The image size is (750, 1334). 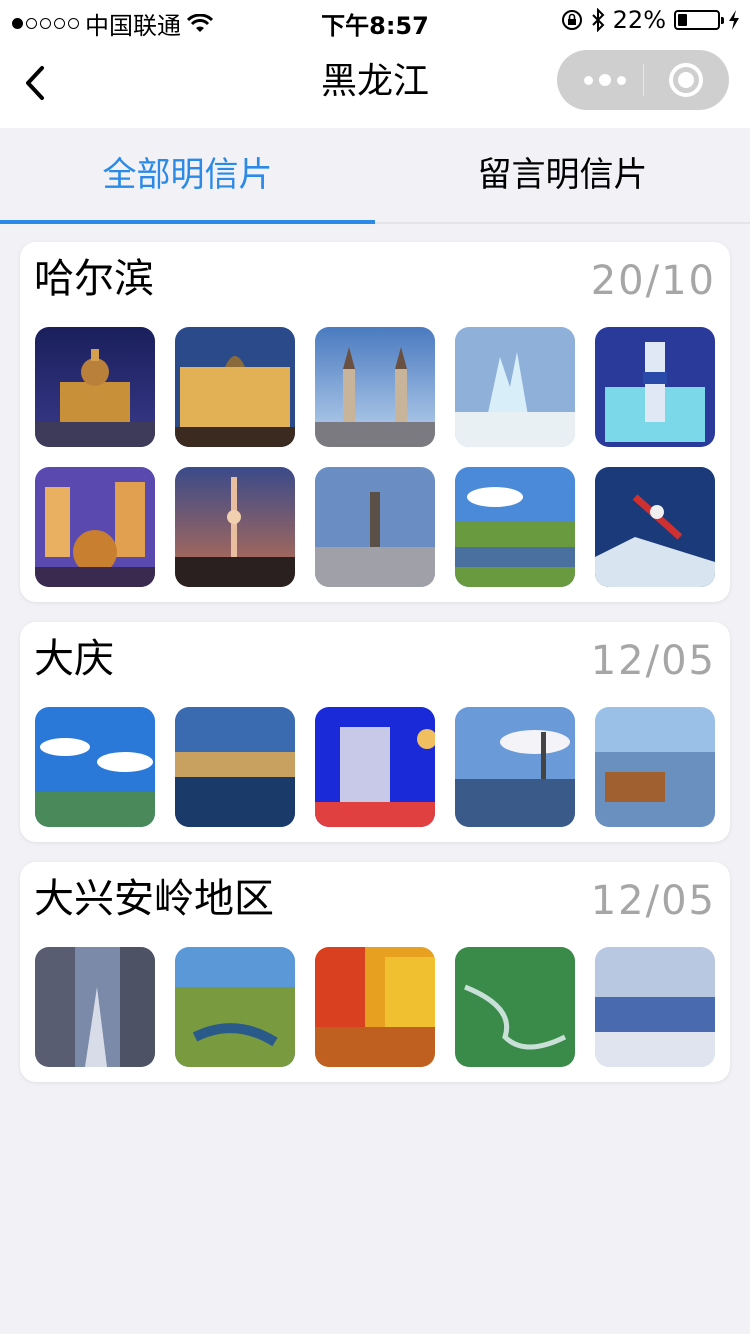 I want to click on city-name: 哈尔滨, so click(x=94, y=279).